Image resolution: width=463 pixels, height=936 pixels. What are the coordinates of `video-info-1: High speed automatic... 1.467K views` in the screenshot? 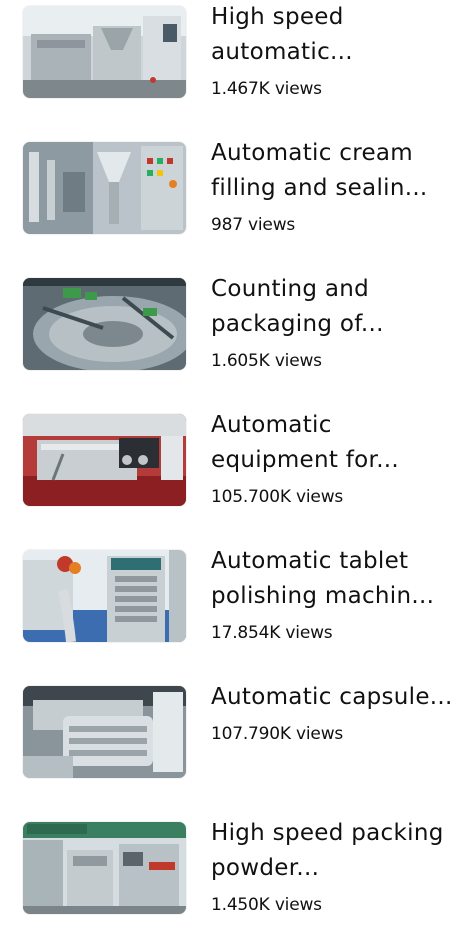 It's located at (334, 50).